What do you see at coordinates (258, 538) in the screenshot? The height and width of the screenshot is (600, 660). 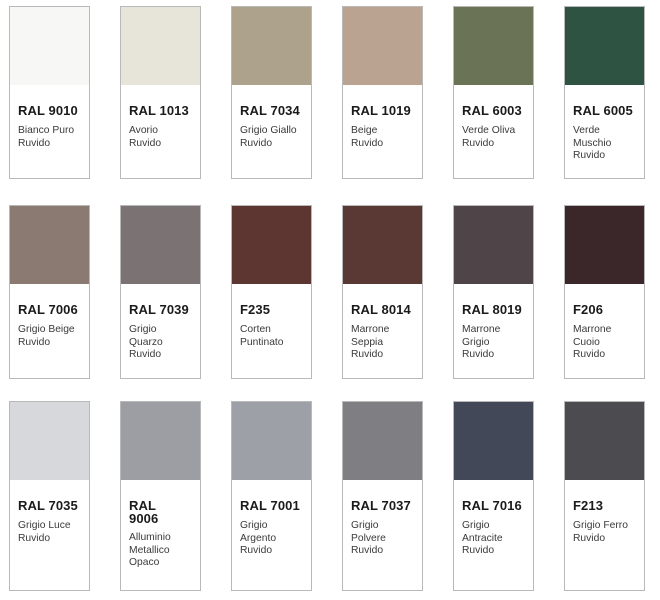 I see `color-name-line: Argento` at bounding box center [258, 538].